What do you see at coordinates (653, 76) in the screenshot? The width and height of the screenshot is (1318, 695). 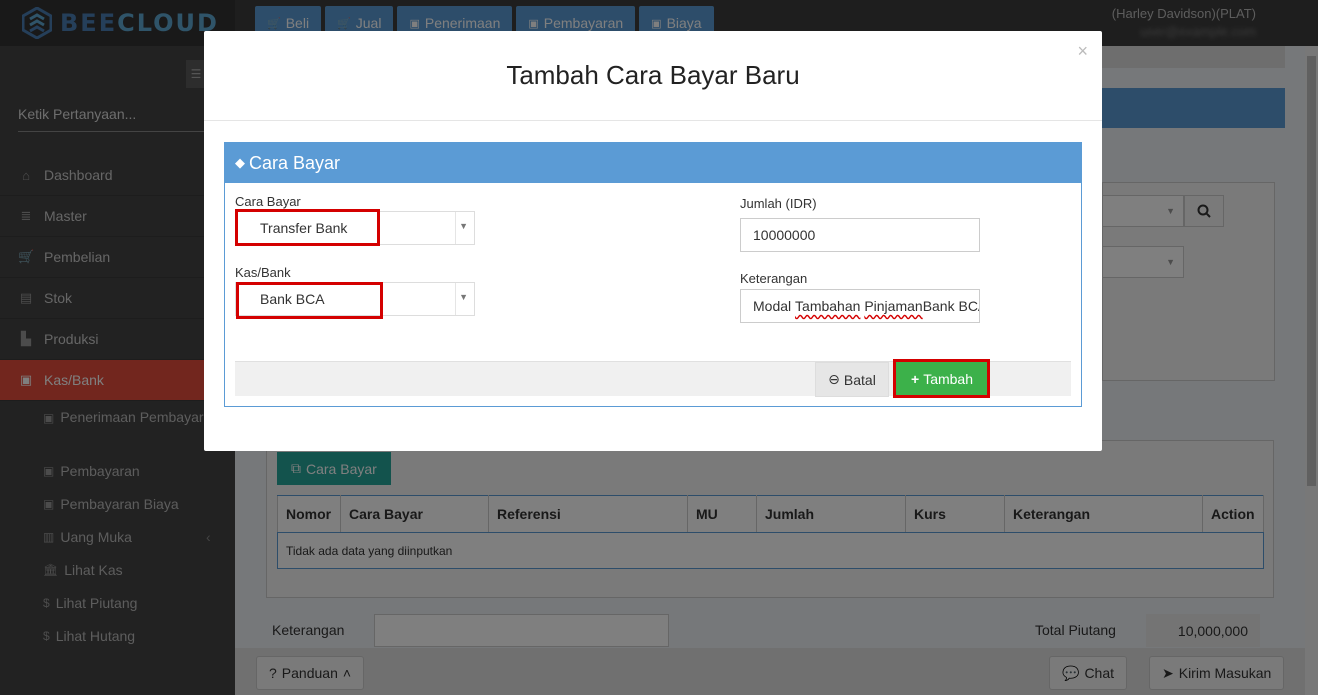 I see `modal-title: Tambah Cara Bayar Baru` at bounding box center [653, 76].